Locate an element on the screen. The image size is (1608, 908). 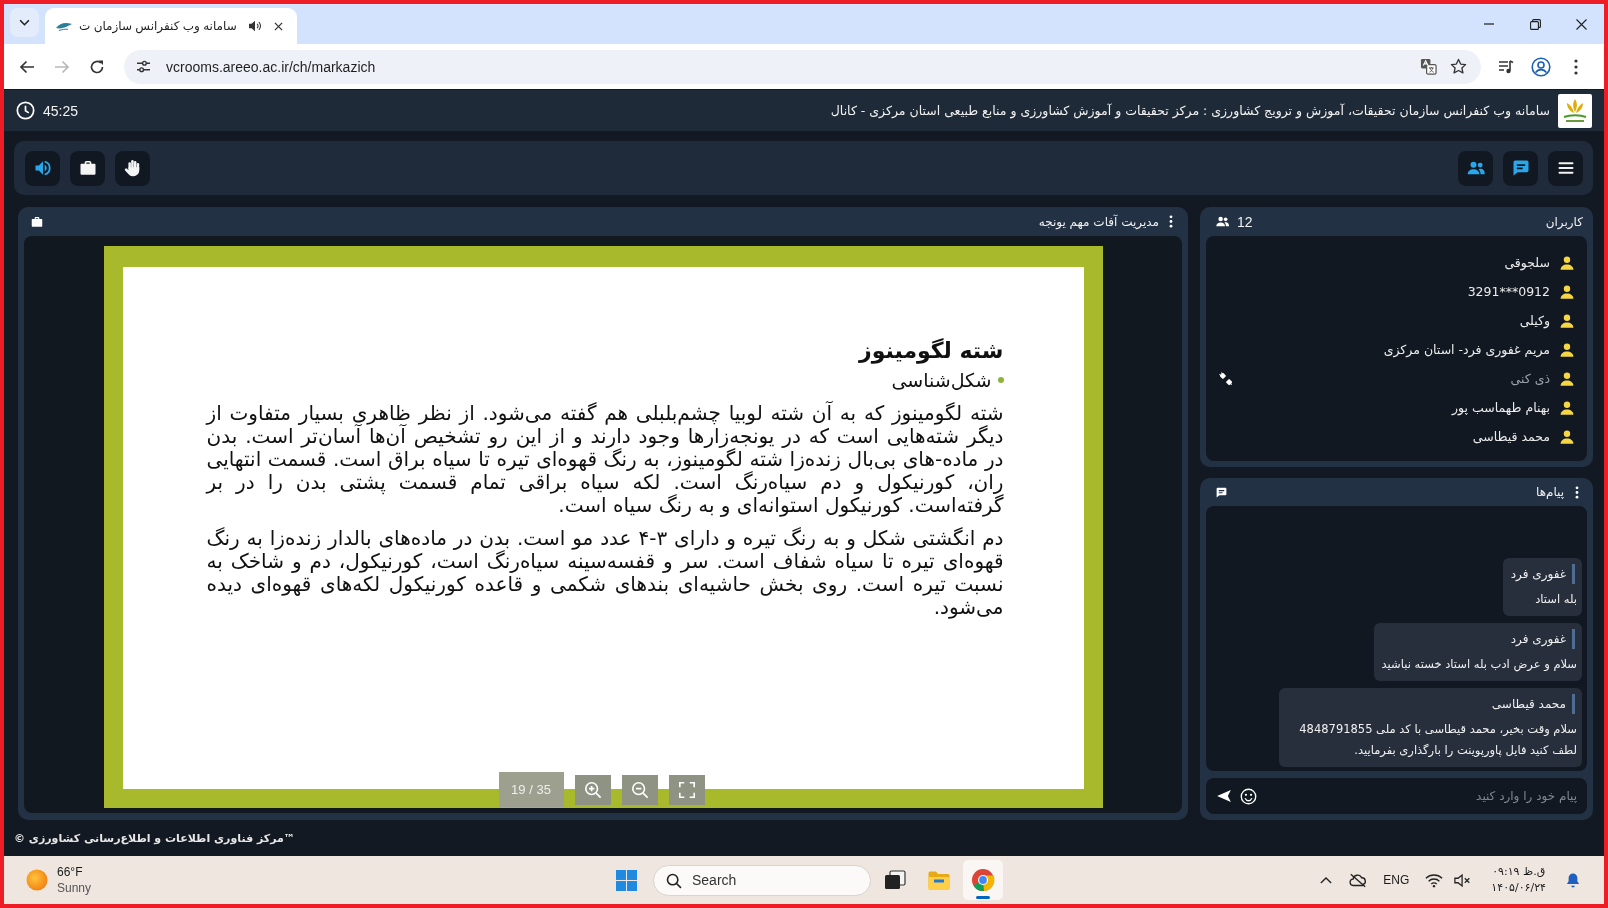
chevron-down-icon is located at coordinates (24, 22).